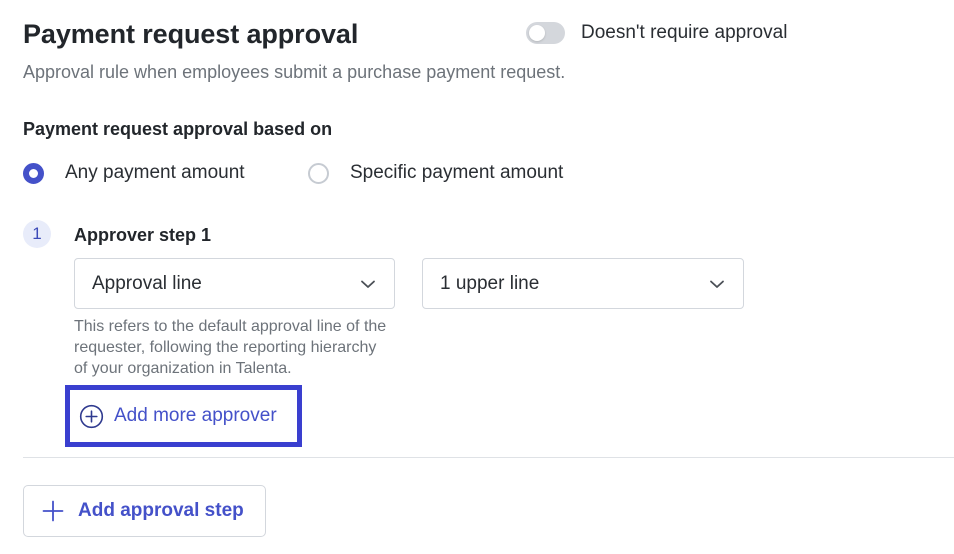  I want to click on toggle-switch, so click(545, 33).